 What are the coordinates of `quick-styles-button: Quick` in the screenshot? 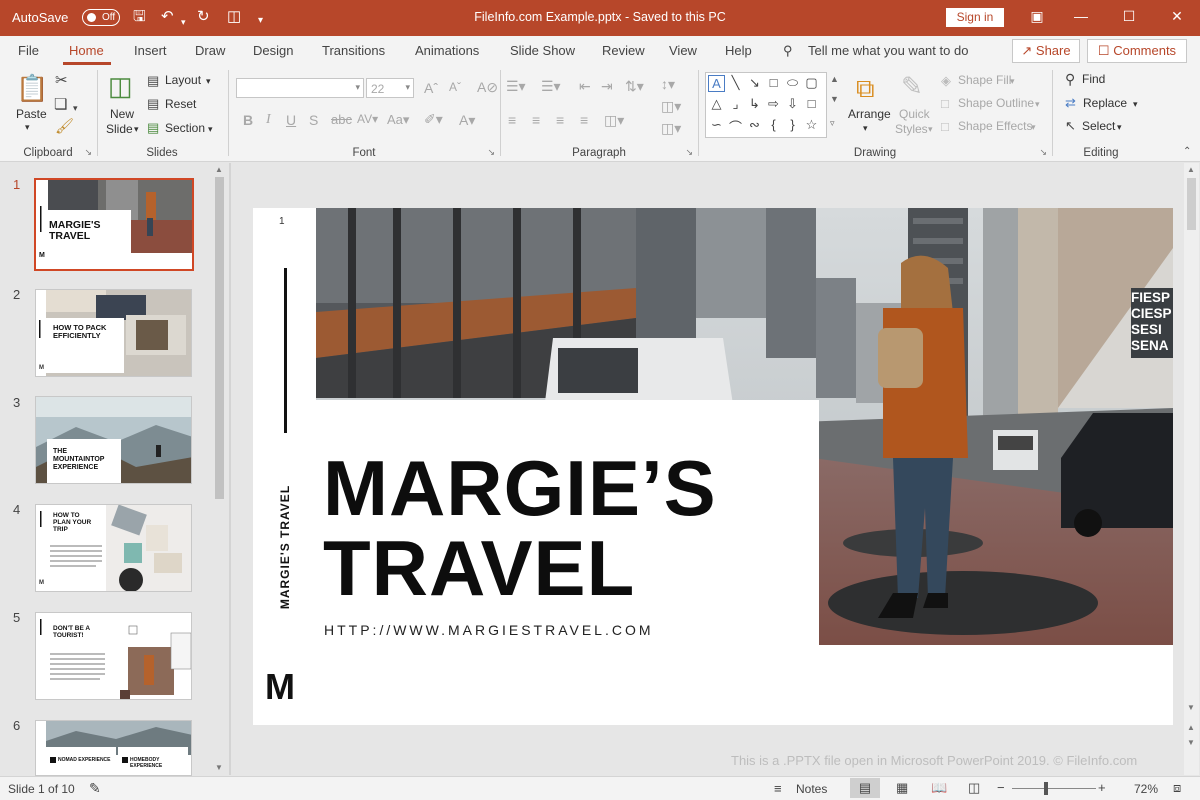 It's located at (914, 114).